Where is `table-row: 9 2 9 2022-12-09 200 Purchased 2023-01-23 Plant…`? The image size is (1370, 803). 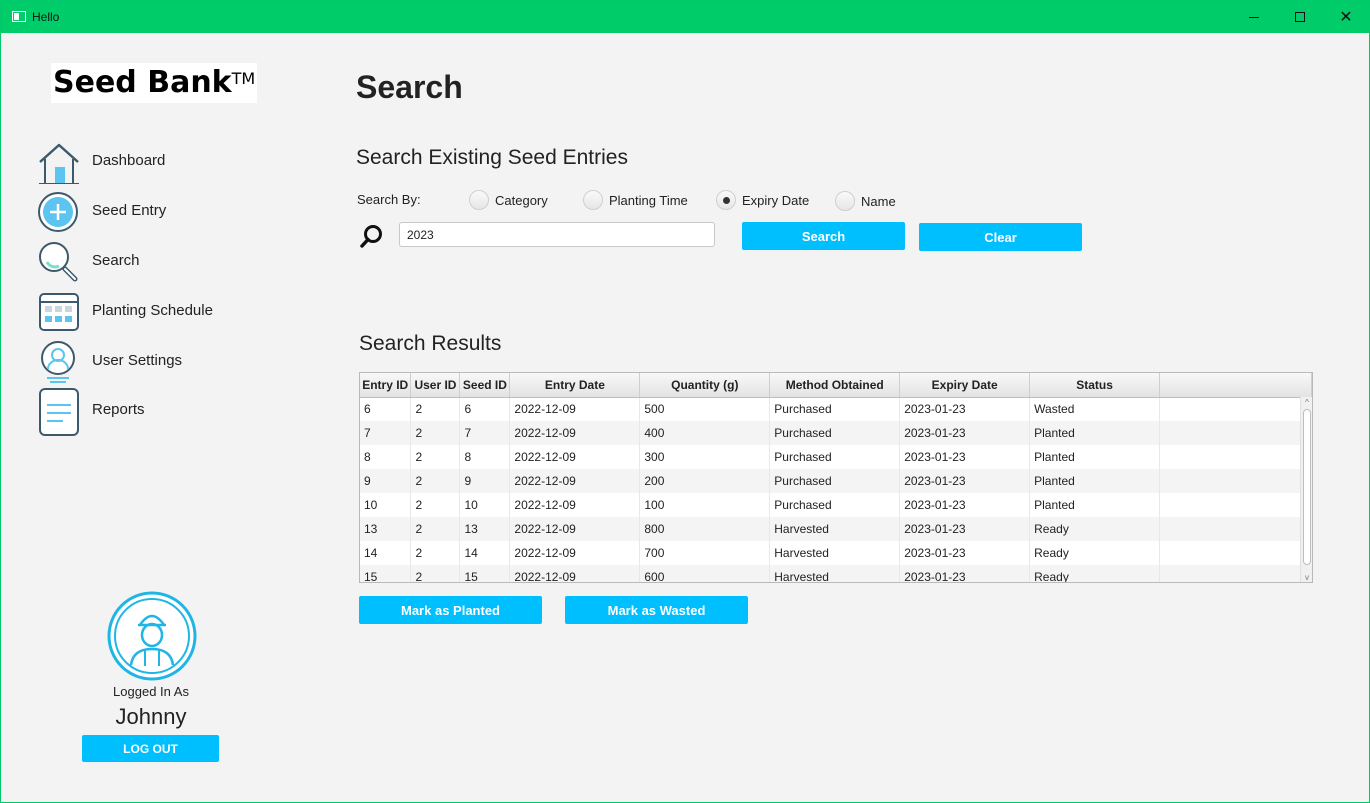
table-row: 9 2 9 2022-12-09 200 Purchased 2023-01-23 Plant… is located at coordinates (836, 481).